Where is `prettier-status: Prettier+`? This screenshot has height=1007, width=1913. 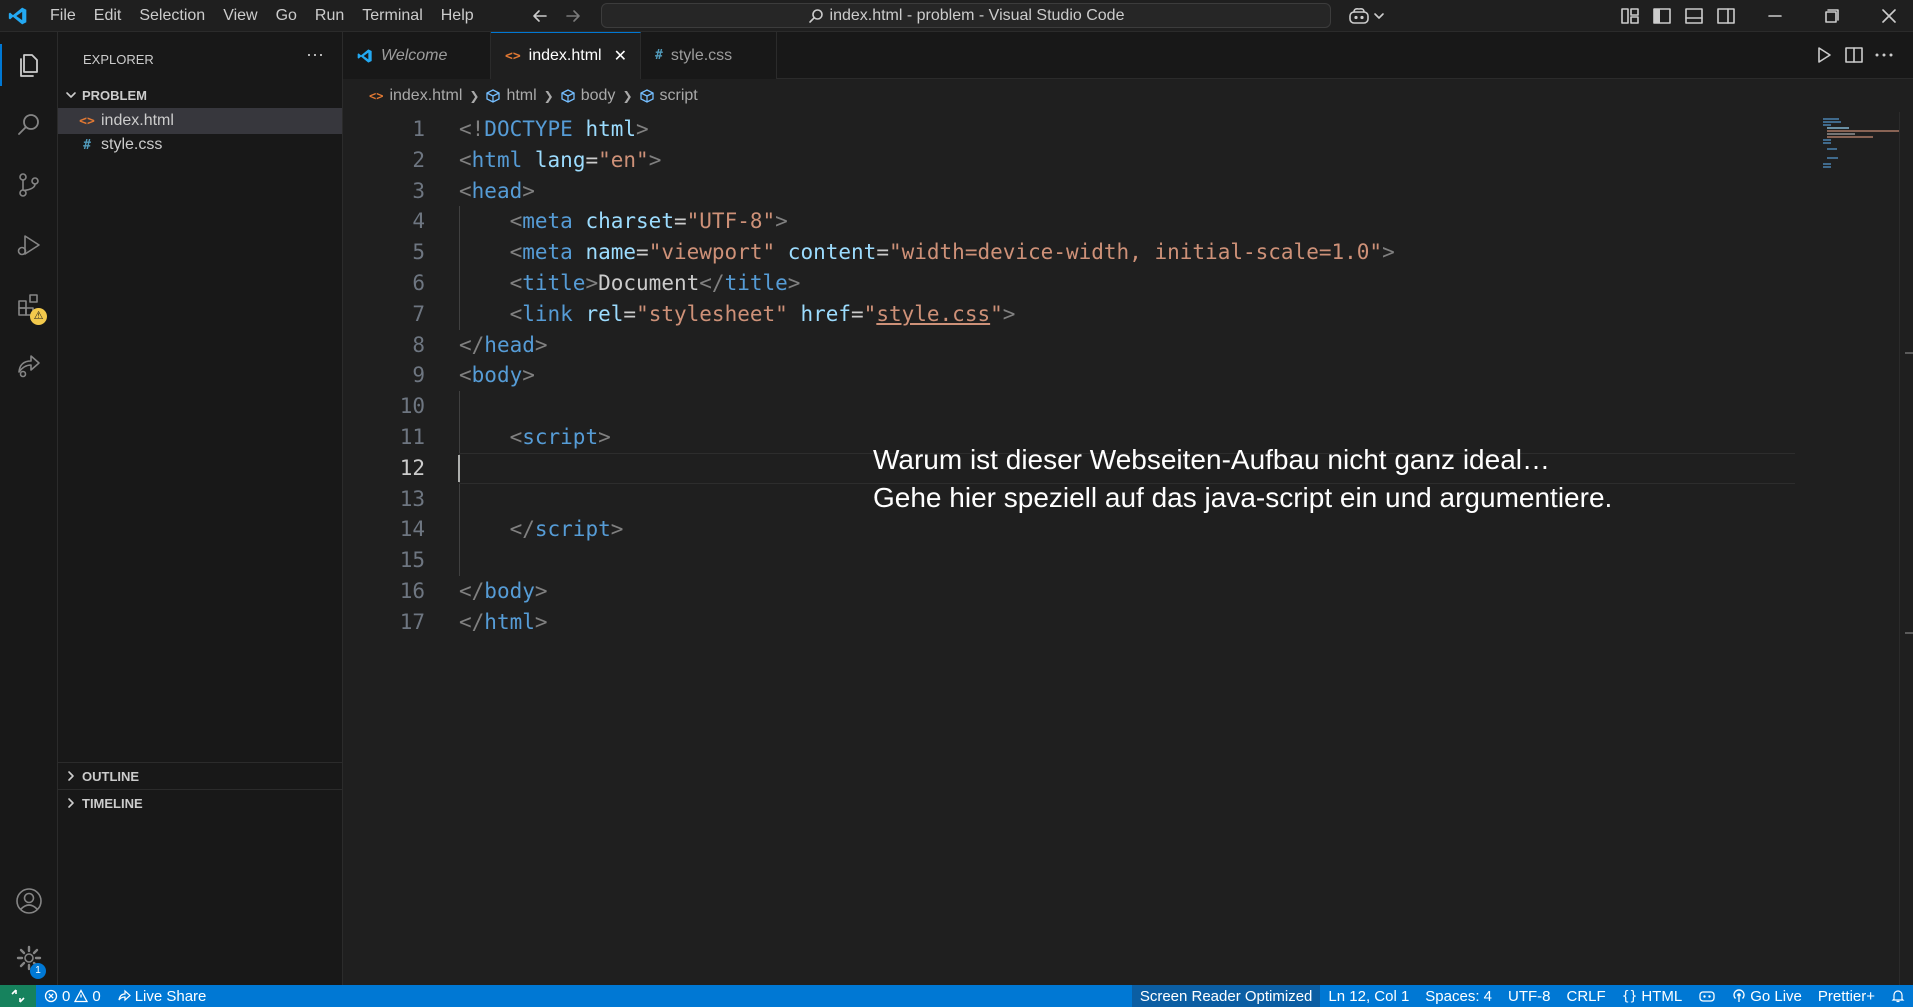 prettier-status: Prettier+ is located at coordinates (1846, 996).